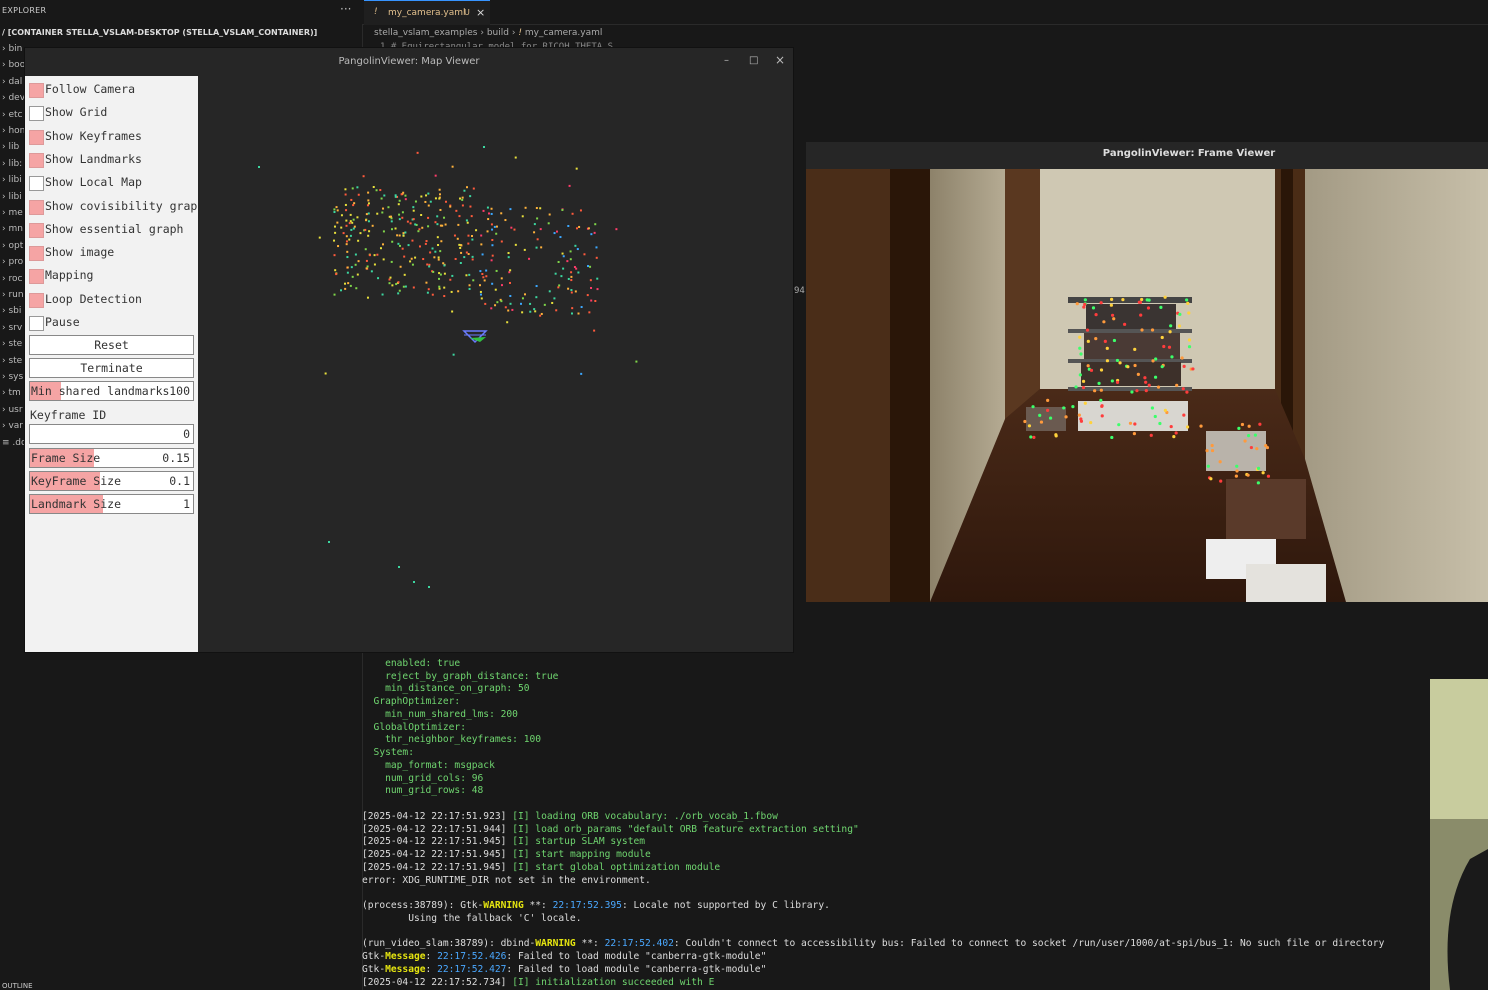 The height and width of the screenshot is (990, 1488). I want to click on checkbox-show-covisibility-graph: Show covisibility graph, so click(116, 207).